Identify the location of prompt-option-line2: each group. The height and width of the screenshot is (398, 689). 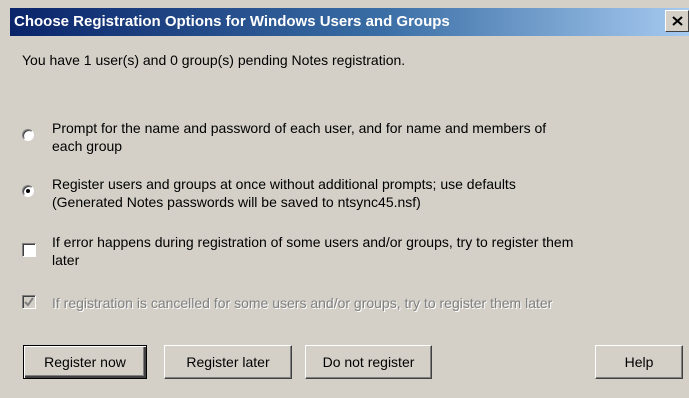
(87, 146).